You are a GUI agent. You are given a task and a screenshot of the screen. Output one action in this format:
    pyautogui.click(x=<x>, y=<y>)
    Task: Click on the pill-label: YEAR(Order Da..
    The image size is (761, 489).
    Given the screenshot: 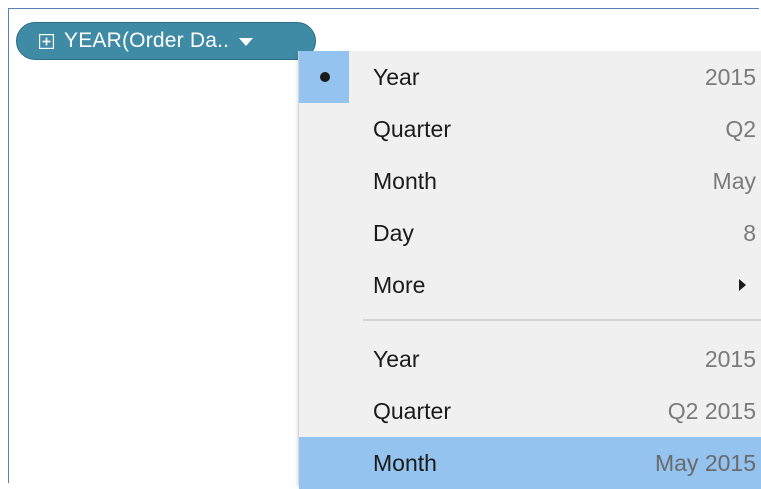 What is the action you would take?
    pyautogui.click(x=147, y=40)
    